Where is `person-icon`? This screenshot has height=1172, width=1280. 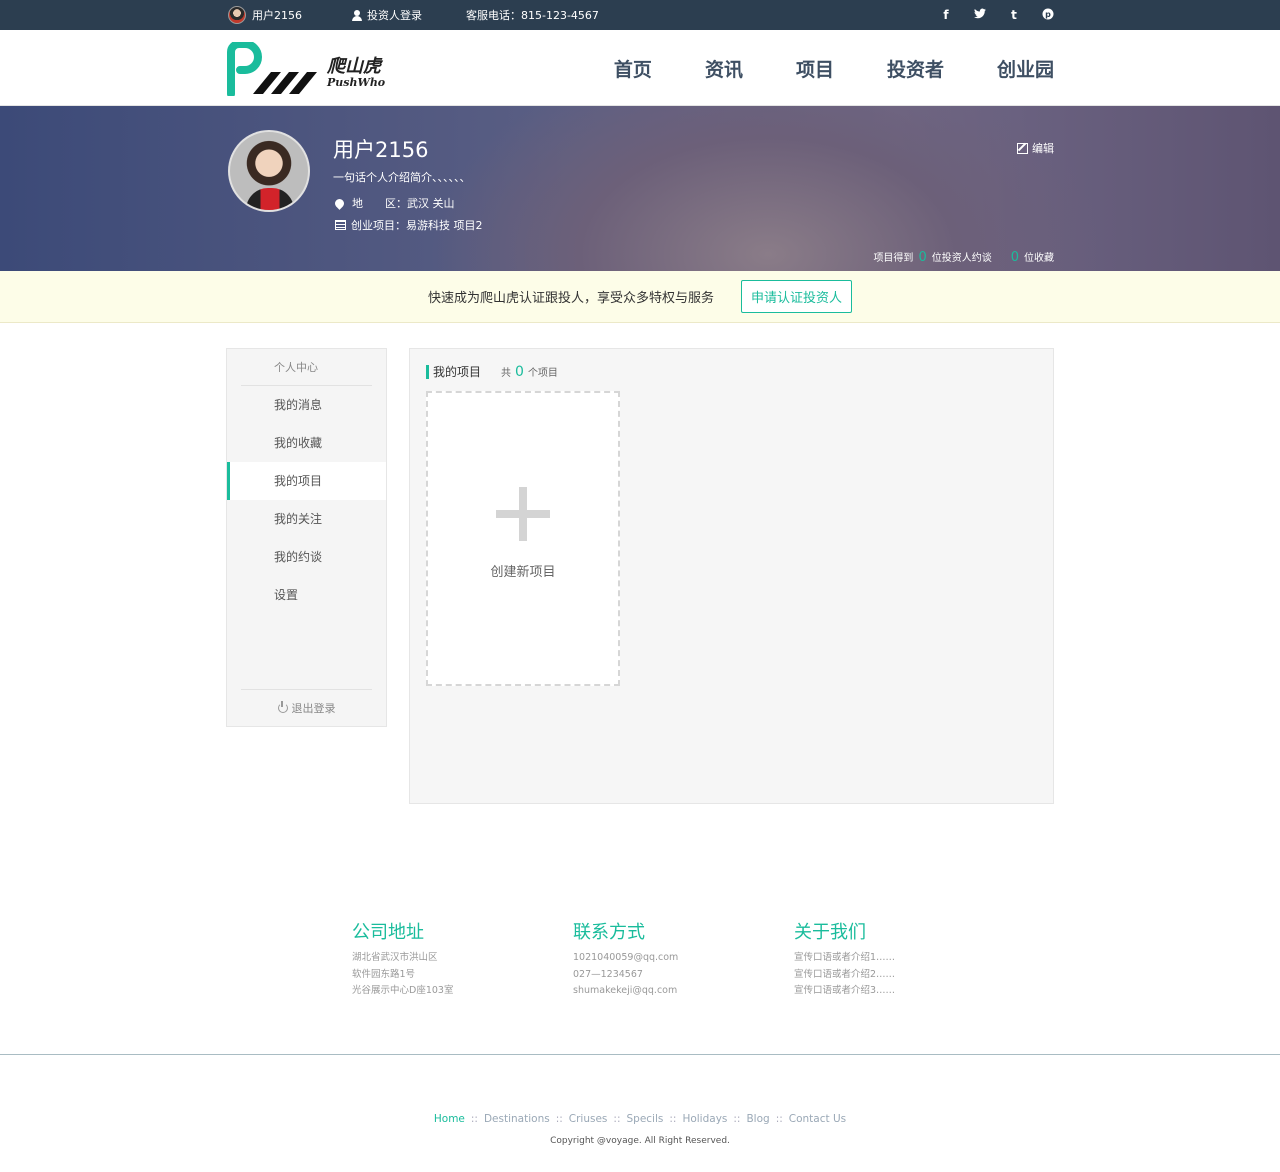 person-icon is located at coordinates (357, 15).